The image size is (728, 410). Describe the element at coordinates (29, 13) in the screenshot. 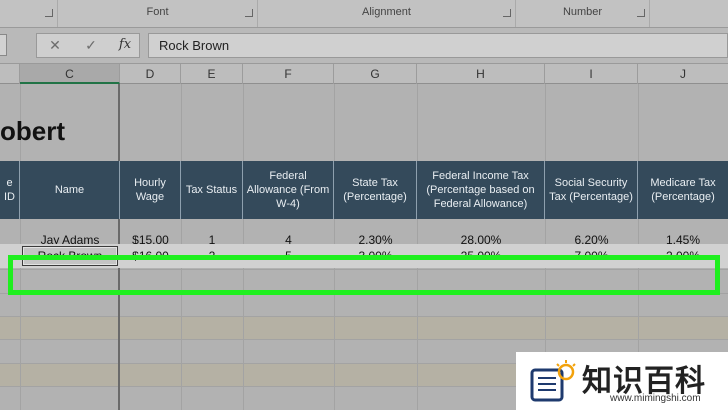

I see `ribbon-group-clipboard` at that location.